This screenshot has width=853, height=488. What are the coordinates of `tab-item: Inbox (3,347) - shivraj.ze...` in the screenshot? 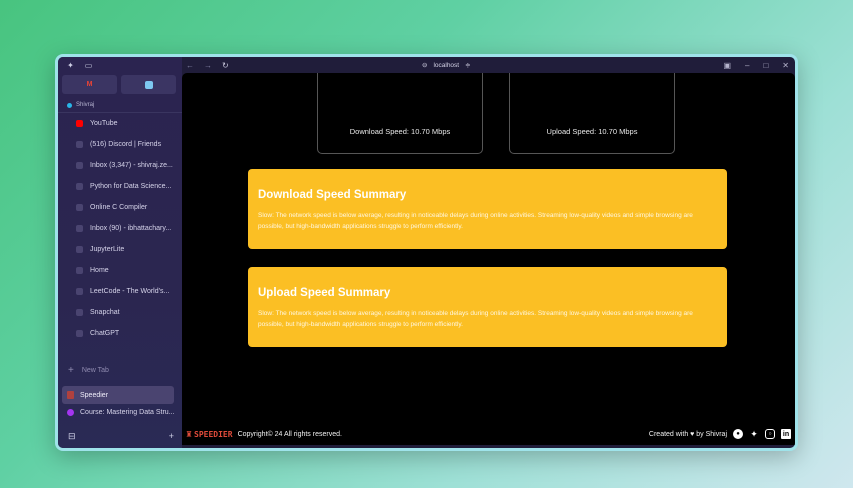 It's located at (120, 165).